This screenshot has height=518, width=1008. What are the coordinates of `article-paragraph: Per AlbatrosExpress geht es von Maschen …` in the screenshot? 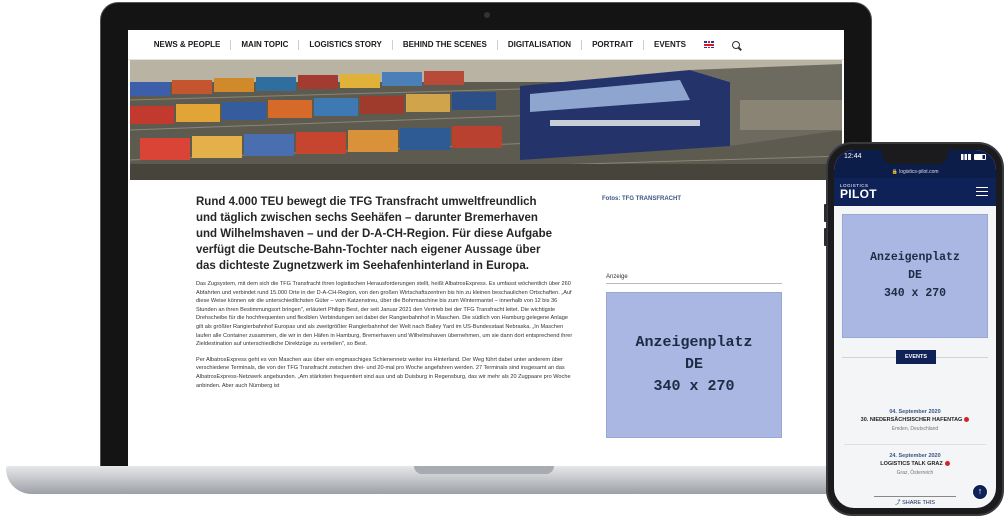 It's located at (383, 372).